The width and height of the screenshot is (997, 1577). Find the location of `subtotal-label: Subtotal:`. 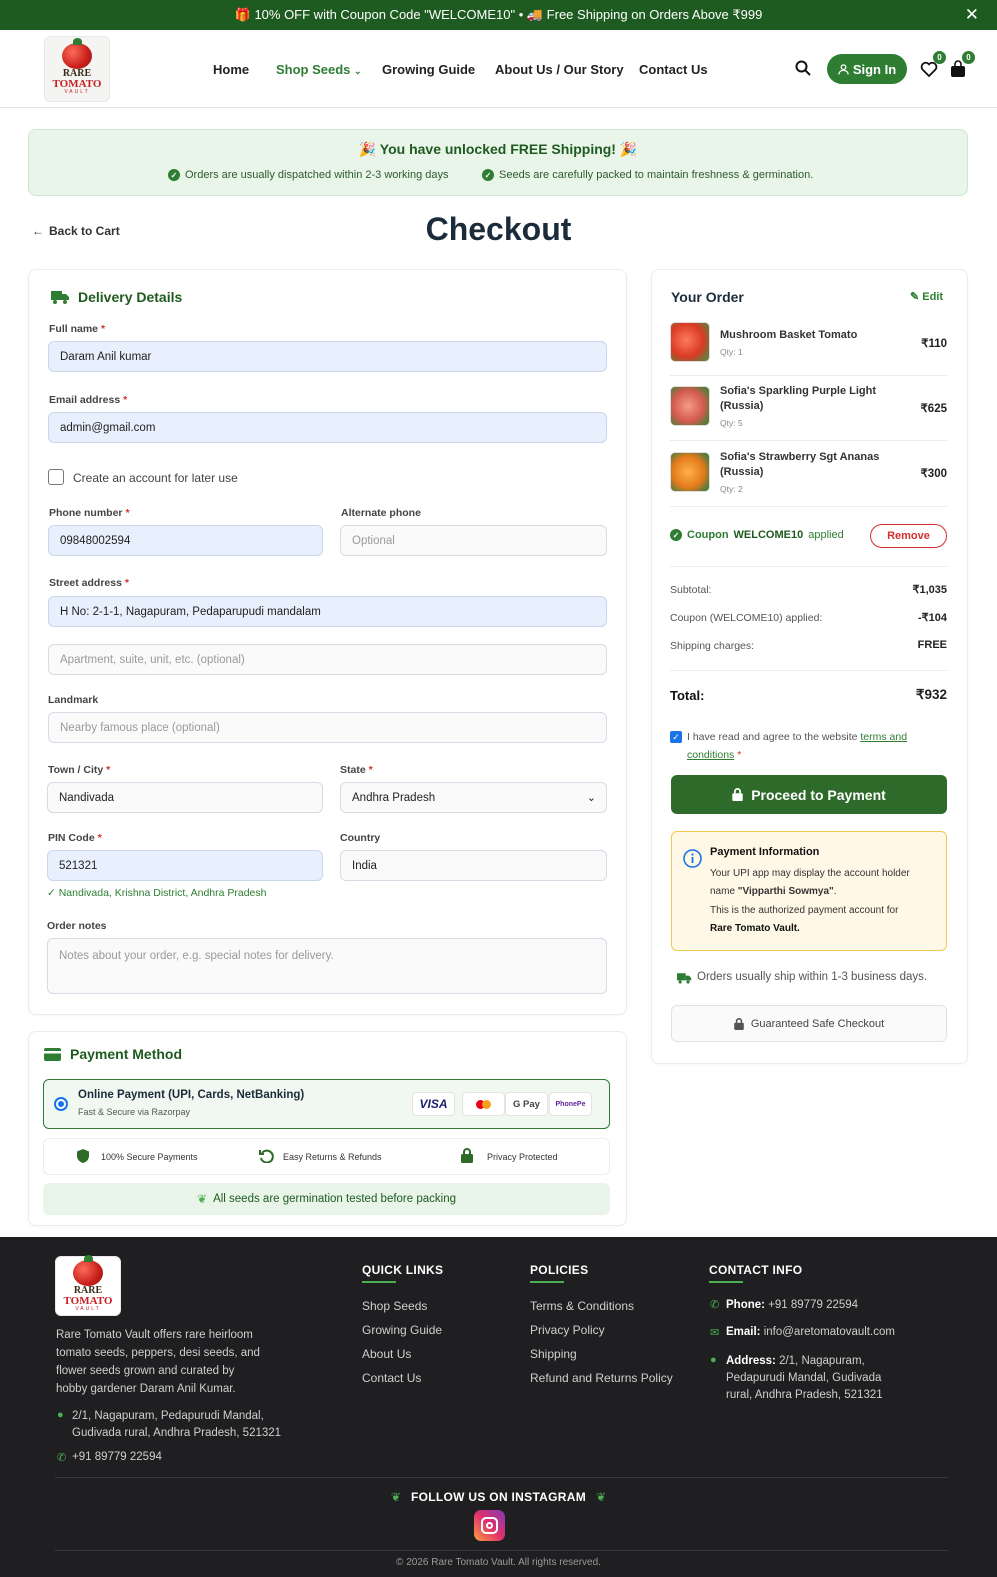

subtotal-label: Subtotal: is located at coordinates (691, 590).